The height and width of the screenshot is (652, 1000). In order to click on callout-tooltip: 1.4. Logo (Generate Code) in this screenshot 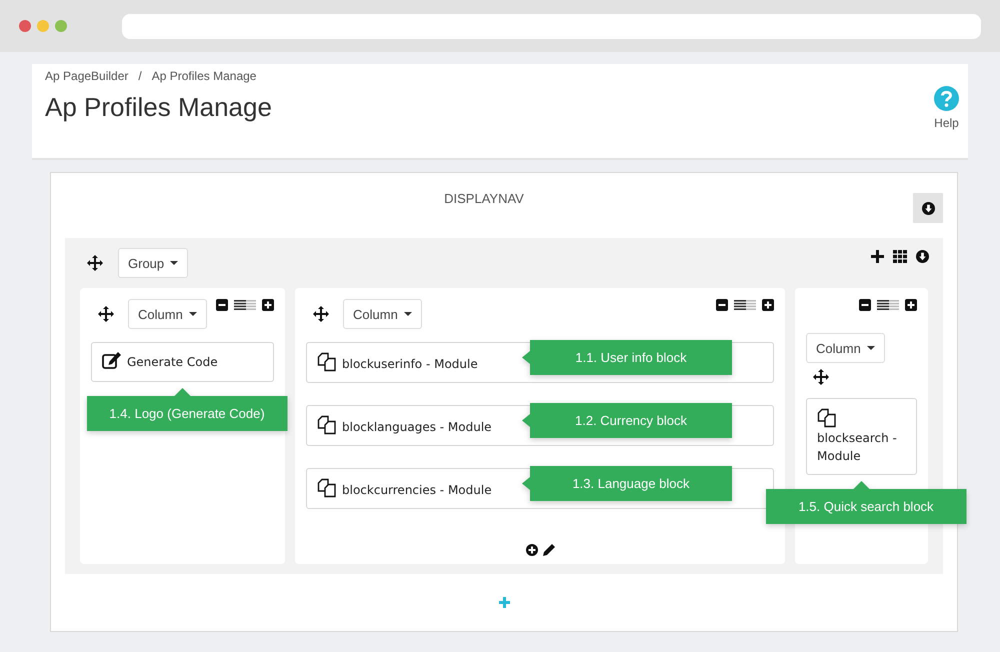, I will do `click(187, 409)`.